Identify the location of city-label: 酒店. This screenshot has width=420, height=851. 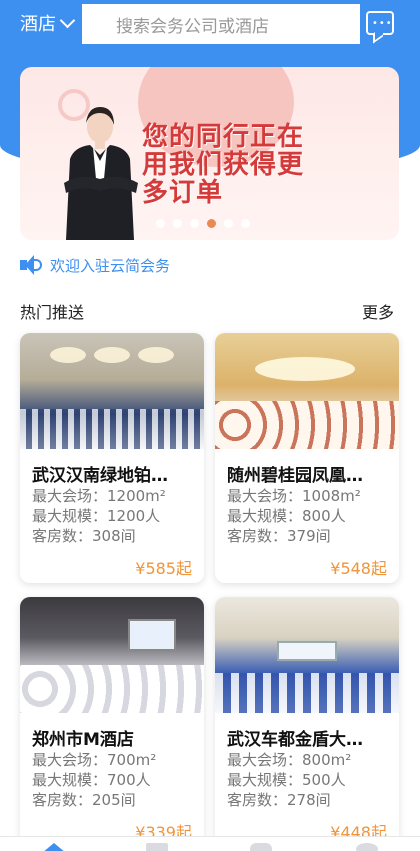
(38, 24).